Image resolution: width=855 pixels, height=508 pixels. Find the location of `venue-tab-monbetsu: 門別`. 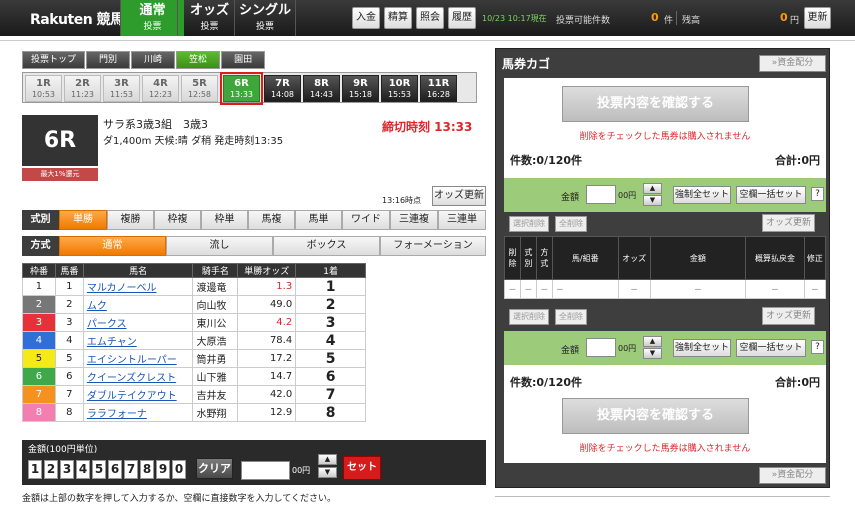

venue-tab-monbetsu: 門別 is located at coordinates (108, 60).